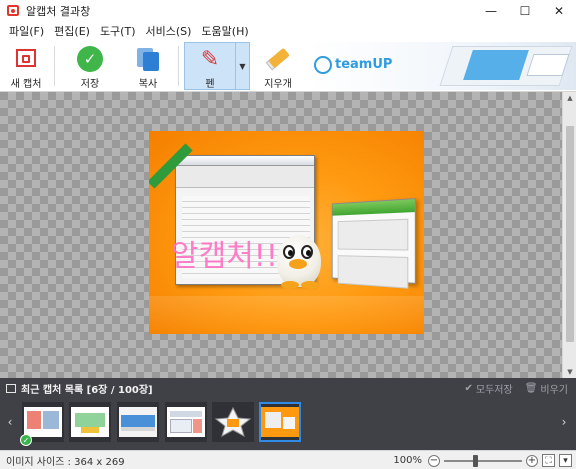 This screenshot has height=469, width=576. What do you see at coordinates (494, 390) in the screenshot?
I see `save-all-label: 모두저장` at bounding box center [494, 390].